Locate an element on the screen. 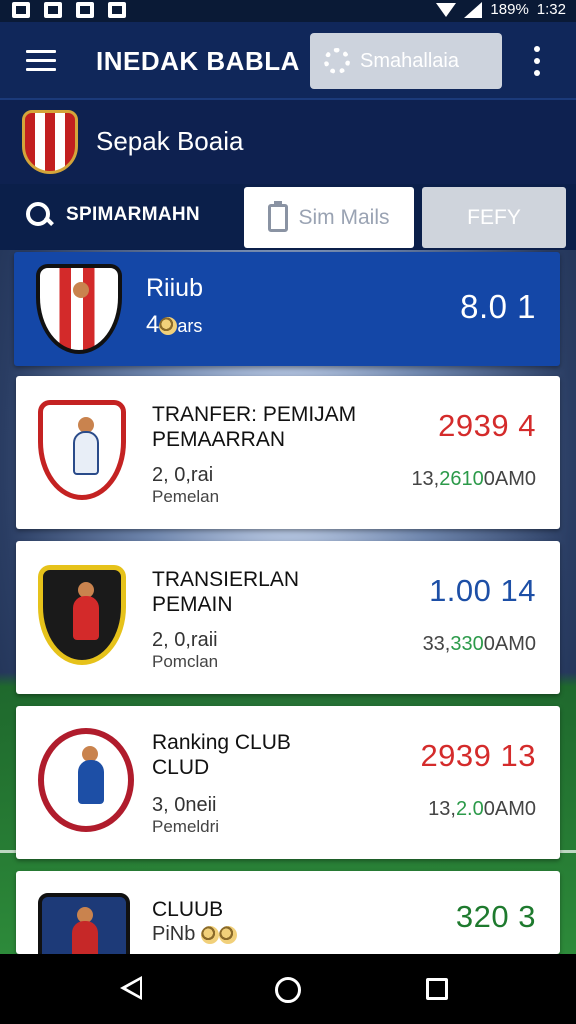 The width and height of the screenshot is (576, 1024). search-icon is located at coordinates (39, 215).